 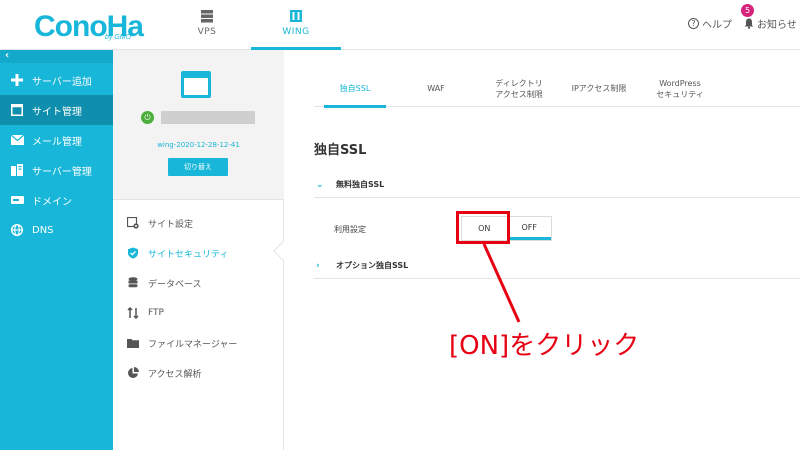 What do you see at coordinates (171, 224) in the screenshot?
I see `menu-label: サイト設定` at bounding box center [171, 224].